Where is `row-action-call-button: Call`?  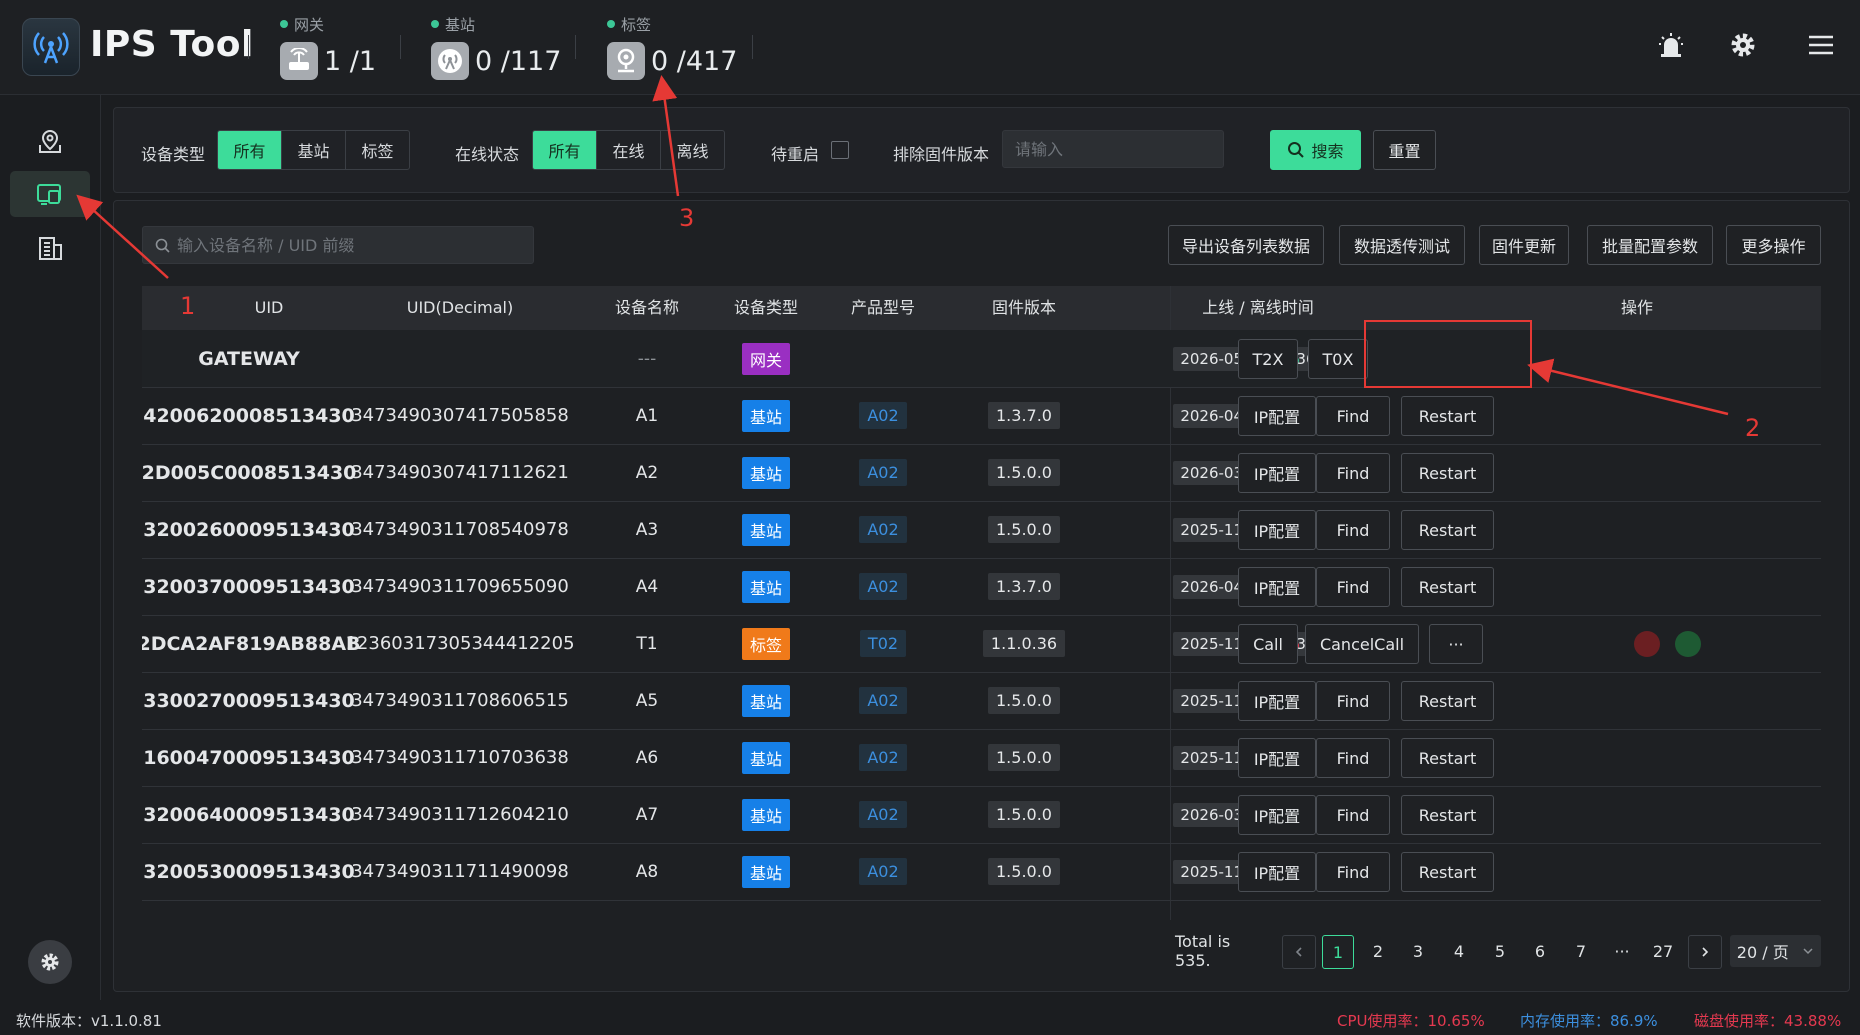
row-action-call-button: Call is located at coordinates (1268, 644).